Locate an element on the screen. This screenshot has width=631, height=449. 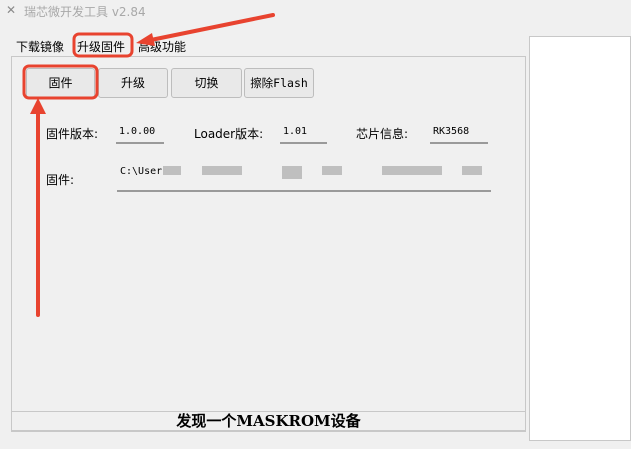
firmware-path-label: 固件: is located at coordinates (60, 180).